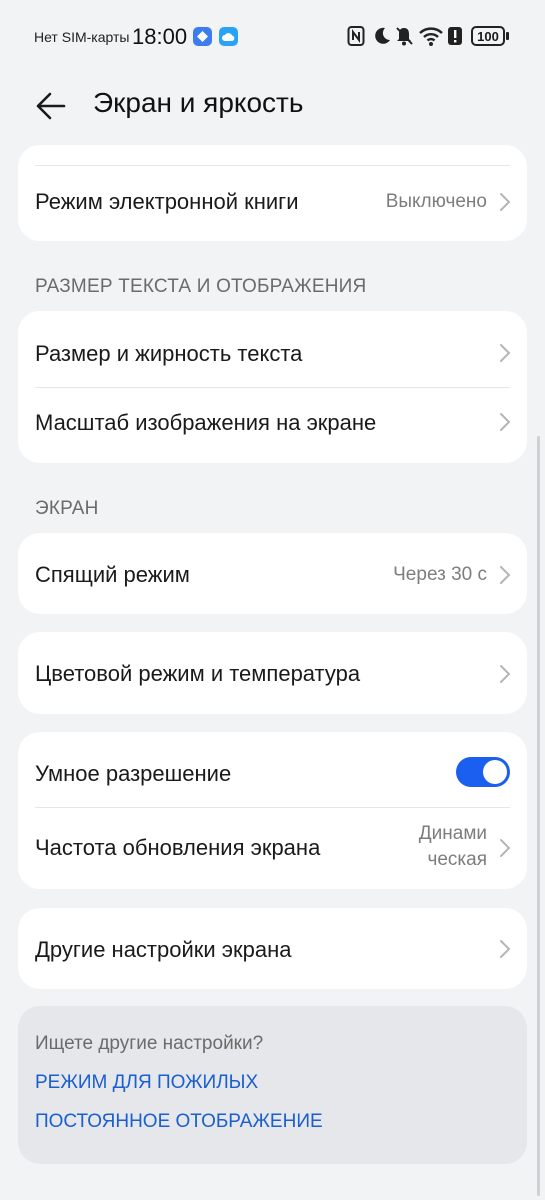 Image resolution: width=545 pixels, height=1200 pixels. I want to click on suggestions-title: Ищете другие настройки?, so click(149, 1043).